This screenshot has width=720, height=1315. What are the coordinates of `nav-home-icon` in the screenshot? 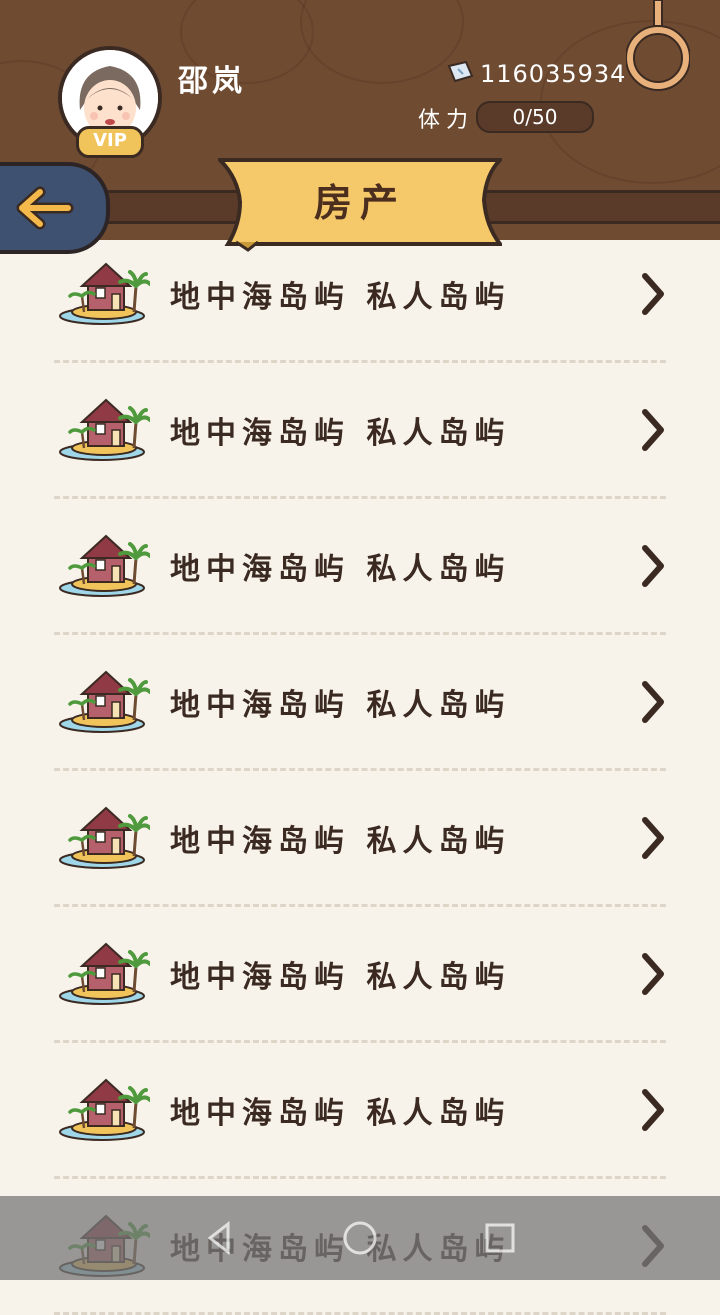 It's located at (360, 1238).